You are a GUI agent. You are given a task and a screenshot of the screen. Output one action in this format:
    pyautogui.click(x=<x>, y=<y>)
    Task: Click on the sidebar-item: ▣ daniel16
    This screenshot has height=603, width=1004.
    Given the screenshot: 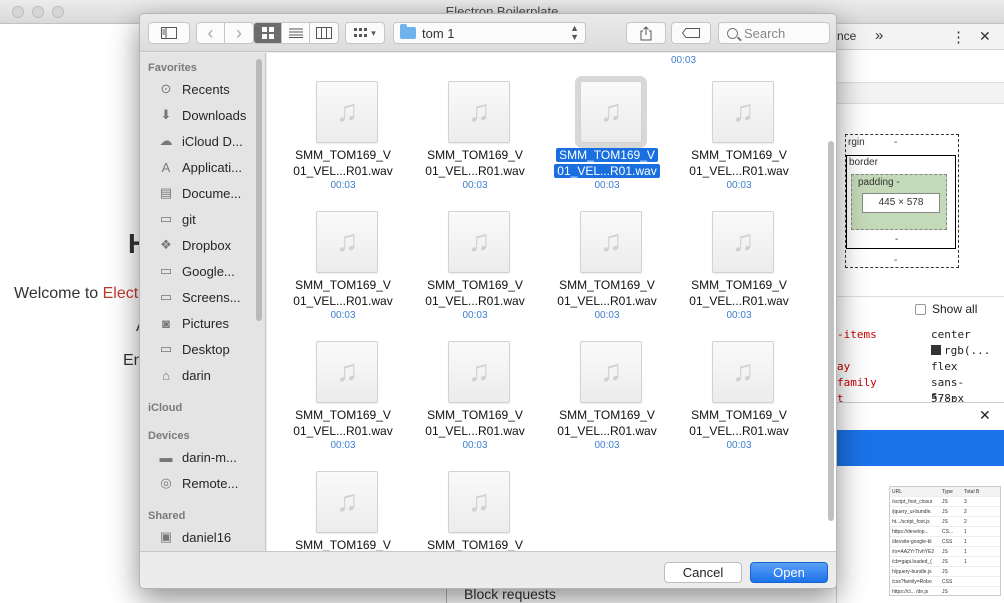 What is the action you would take?
    pyautogui.click(x=210, y=537)
    